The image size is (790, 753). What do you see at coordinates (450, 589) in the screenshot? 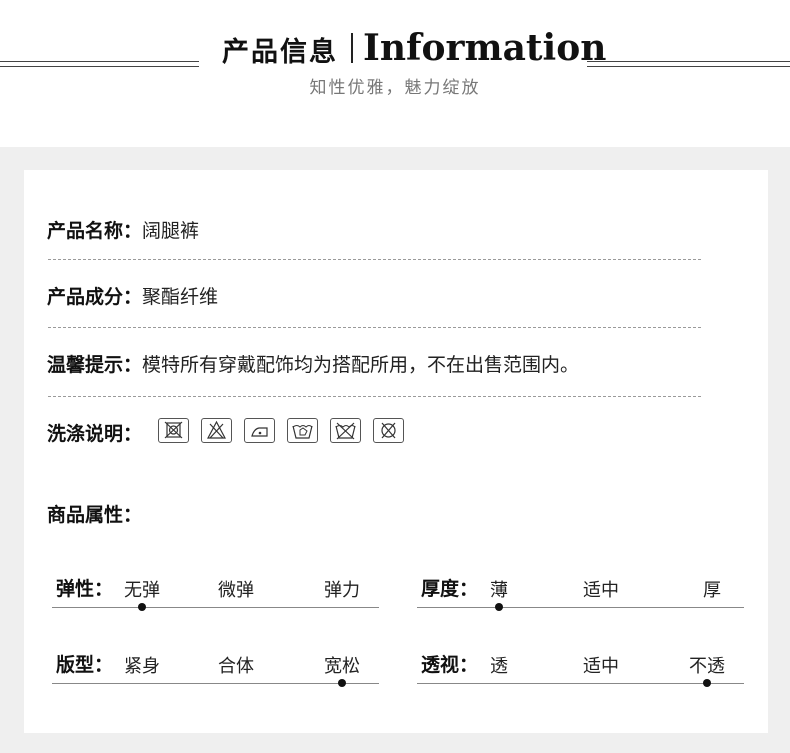
I see `scale-label: 厚度：` at bounding box center [450, 589].